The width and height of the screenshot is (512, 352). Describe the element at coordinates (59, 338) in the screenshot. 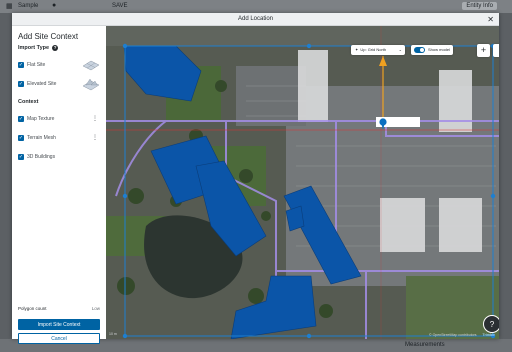

I see `cancel-button: Cancel` at that location.